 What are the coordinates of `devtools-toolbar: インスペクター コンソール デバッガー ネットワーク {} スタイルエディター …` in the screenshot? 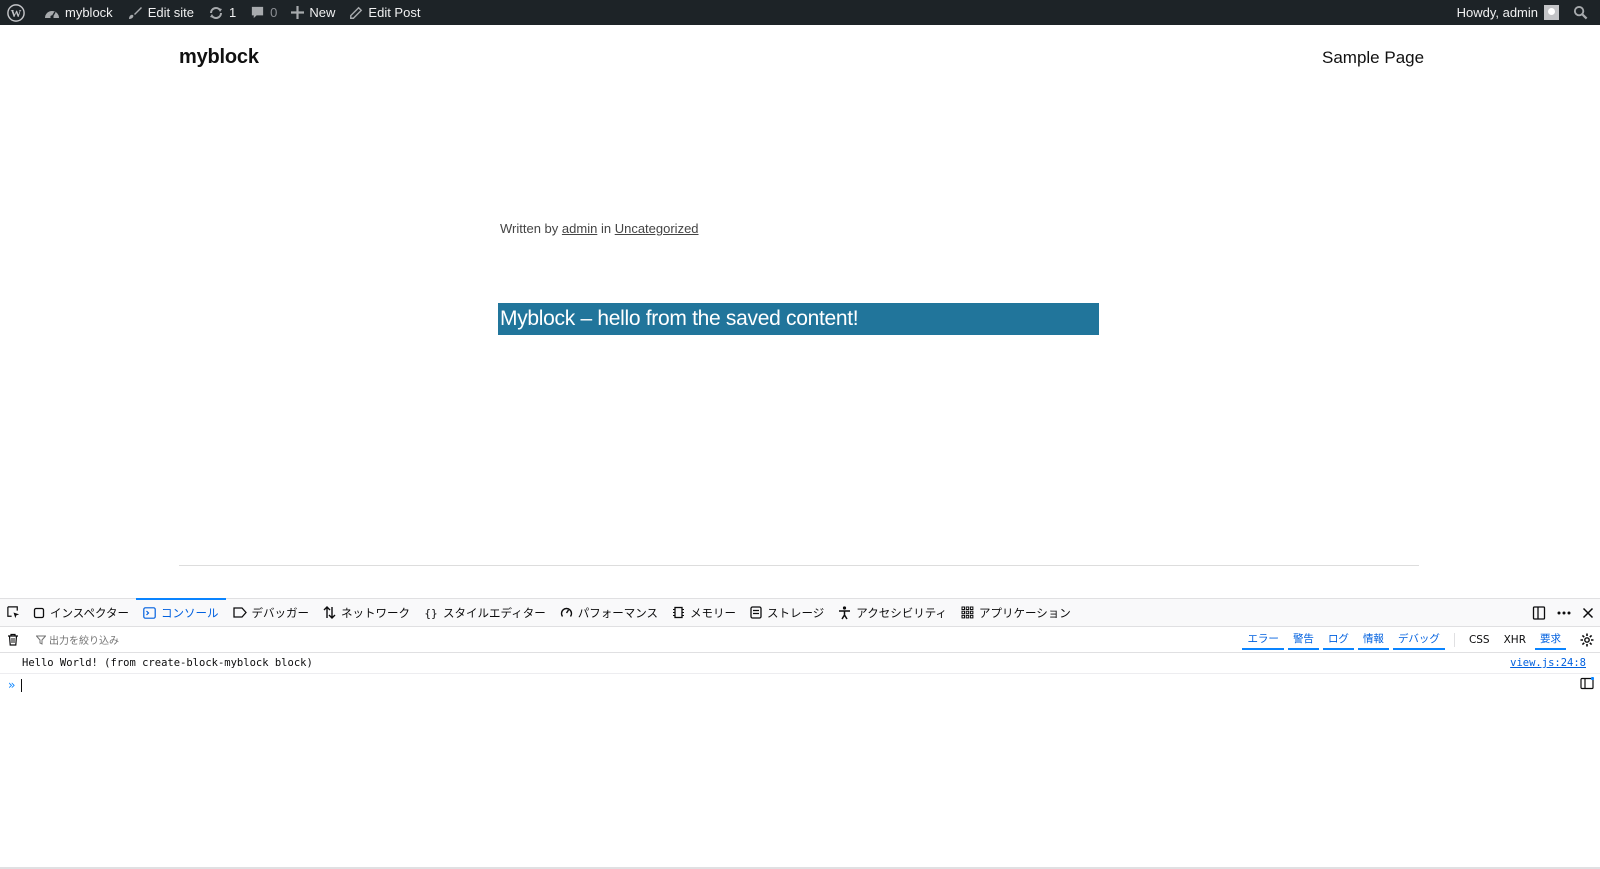 It's located at (800, 612).